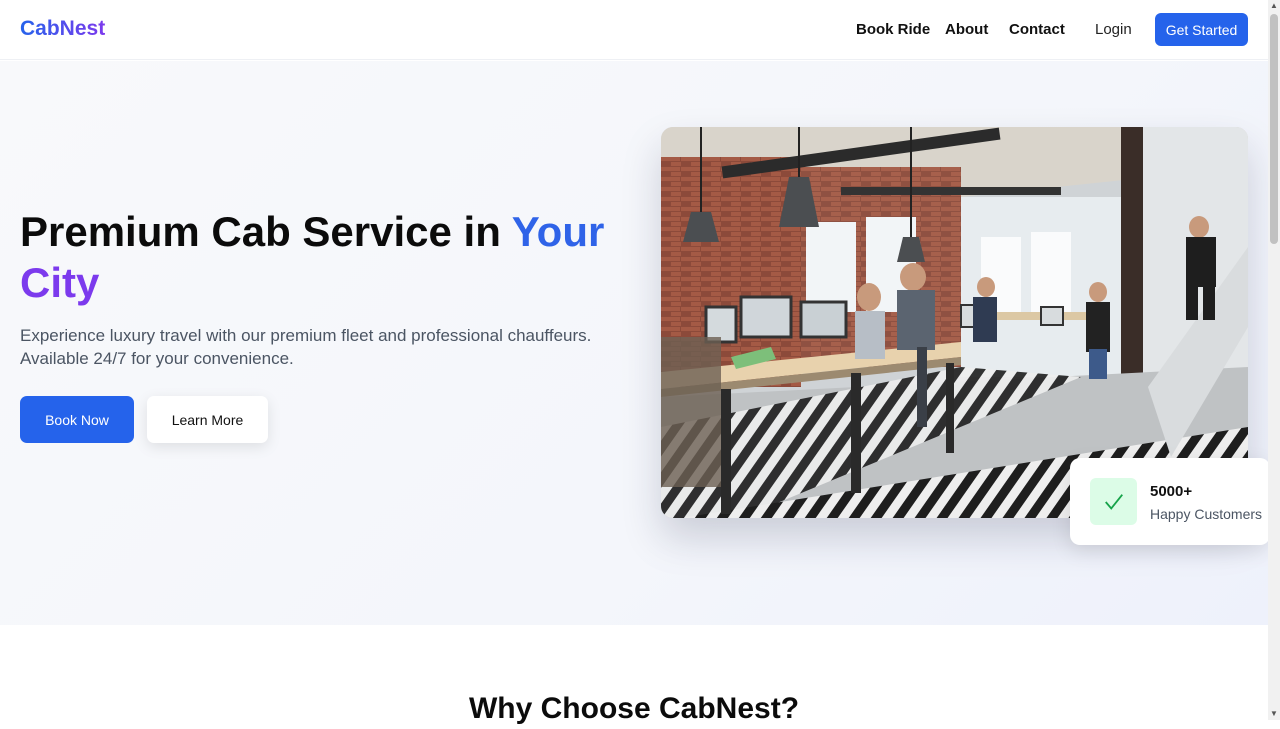 The width and height of the screenshot is (1280, 729). Describe the element at coordinates (1274, 714) in the screenshot. I see `scroll-down-arrow-icon: ▼` at that location.